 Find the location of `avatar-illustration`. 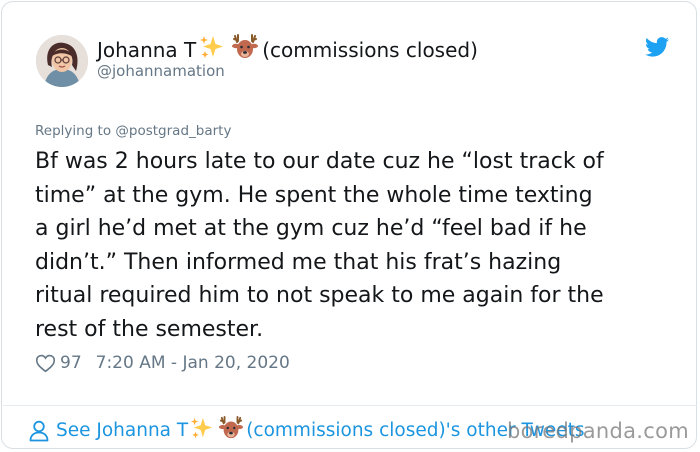

avatar-illustration is located at coordinates (62, 61).